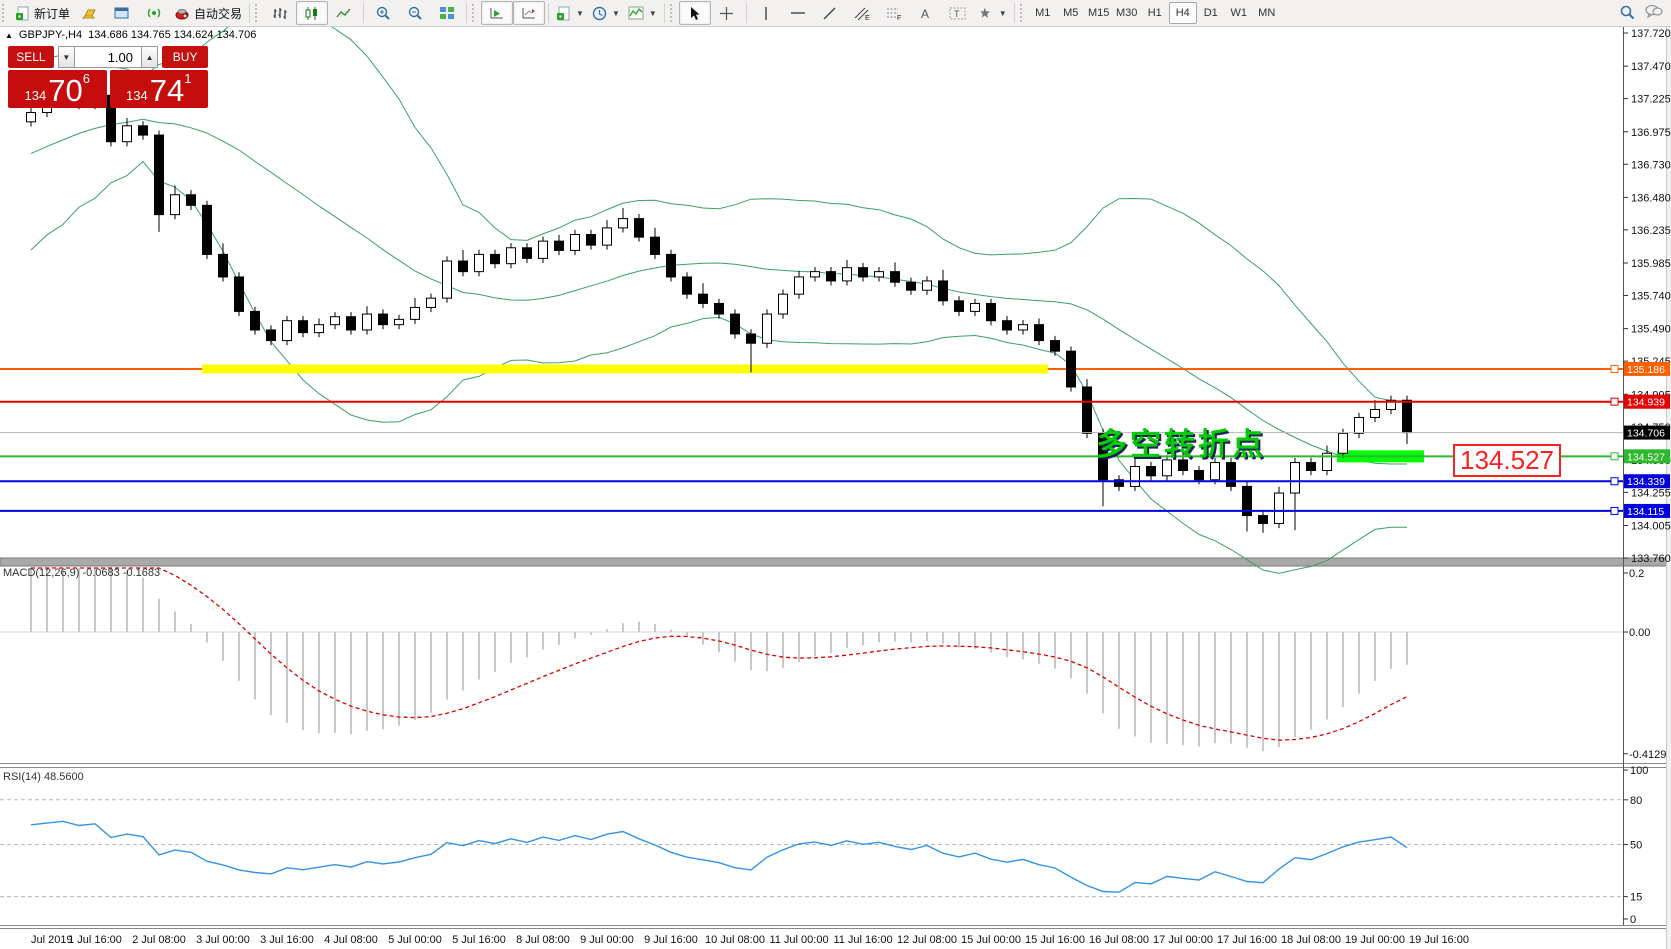 This screenshot has width=1671, height=949. I want to click on sell-button: SELL, so click(31, 57).